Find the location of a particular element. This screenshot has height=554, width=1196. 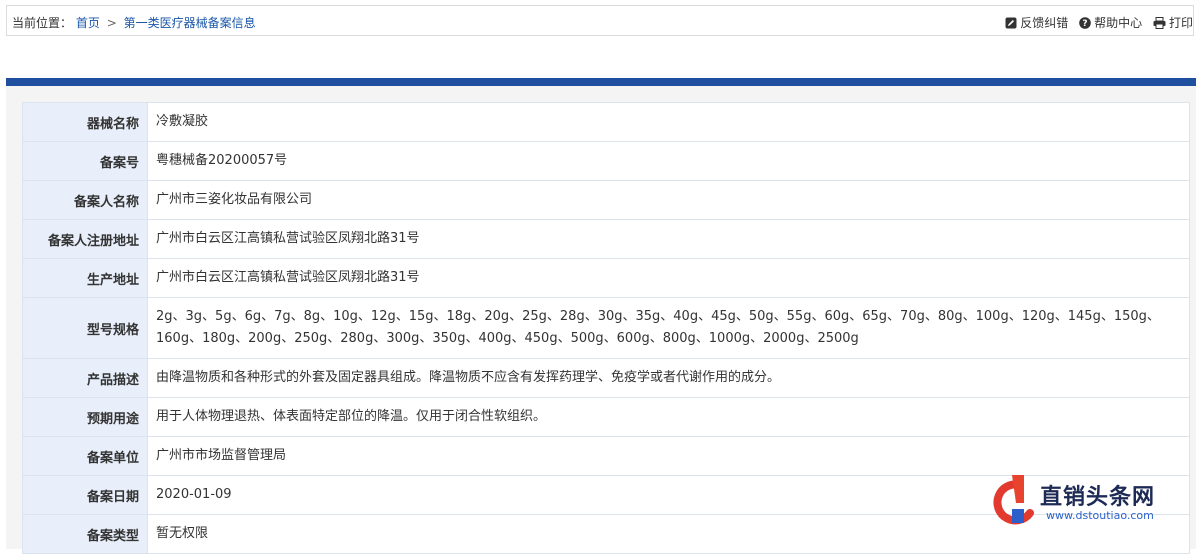

record-type-label: 备案类型 is located at coordinates (85, 534).